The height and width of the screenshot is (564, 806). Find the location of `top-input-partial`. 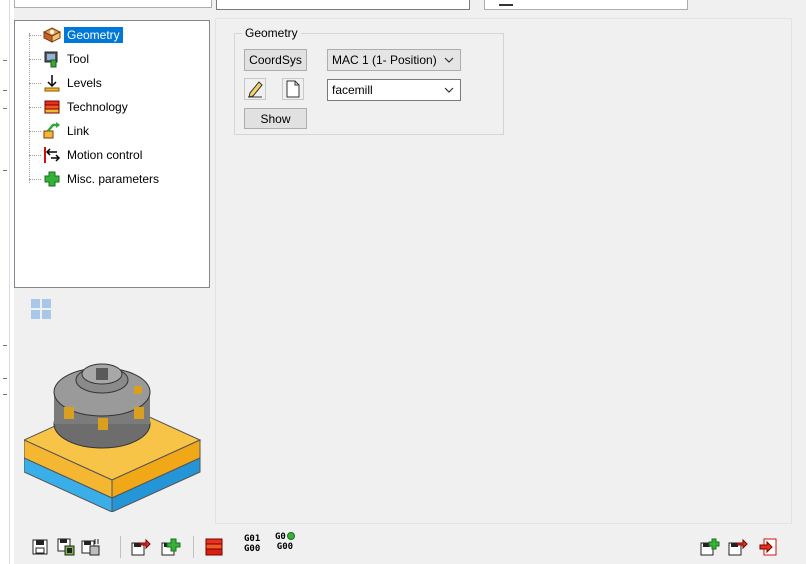

top-input-partial is located at coordinates (343, 5).